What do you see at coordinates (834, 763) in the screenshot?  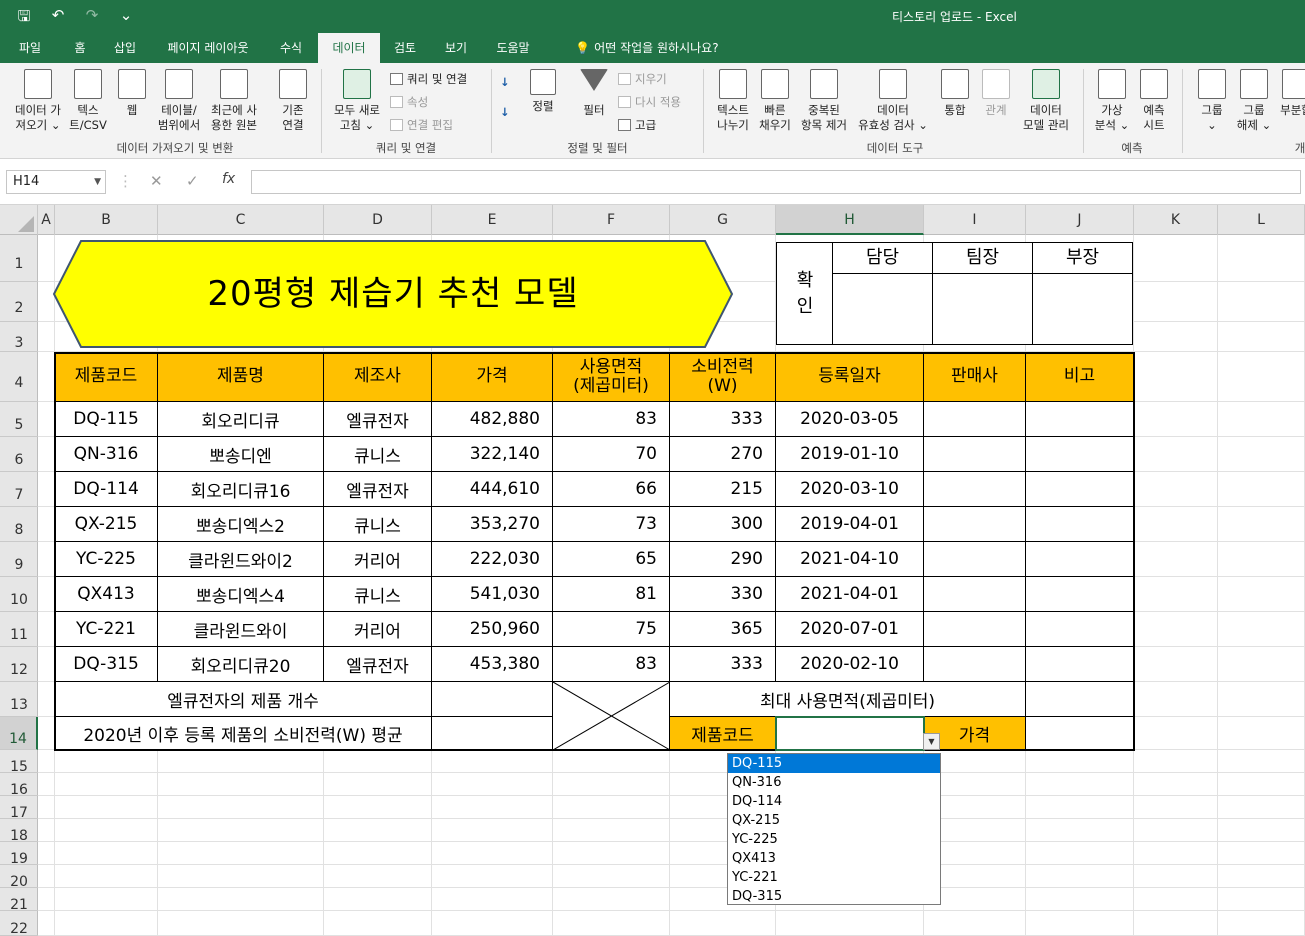 I see `dropdown-option: DQ-115` at bounding box center [834, 763].